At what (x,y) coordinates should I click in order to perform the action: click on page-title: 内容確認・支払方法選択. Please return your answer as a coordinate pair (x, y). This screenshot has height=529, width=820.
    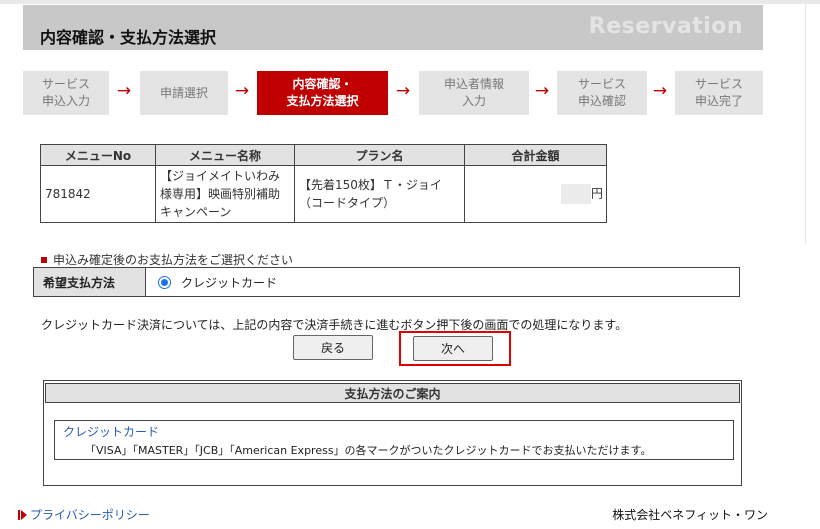
    Looking at the image, I should click on (128, 37).